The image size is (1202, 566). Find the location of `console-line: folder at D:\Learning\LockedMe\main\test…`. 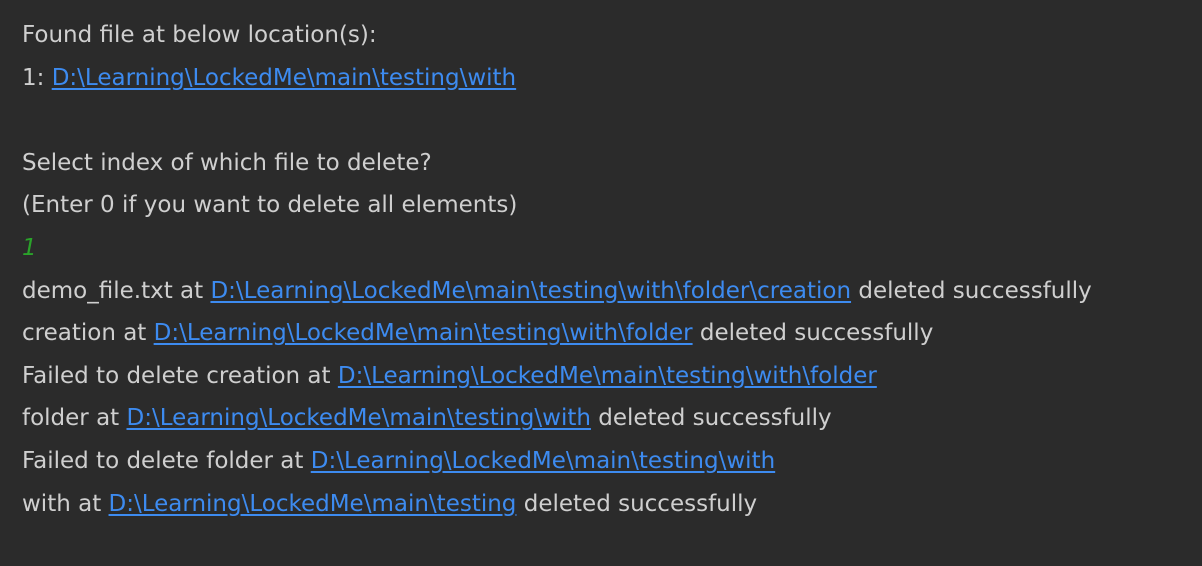

console-line: folder at D:\Learning\LockedMe\main\test… is located at coordinates (612, 418).